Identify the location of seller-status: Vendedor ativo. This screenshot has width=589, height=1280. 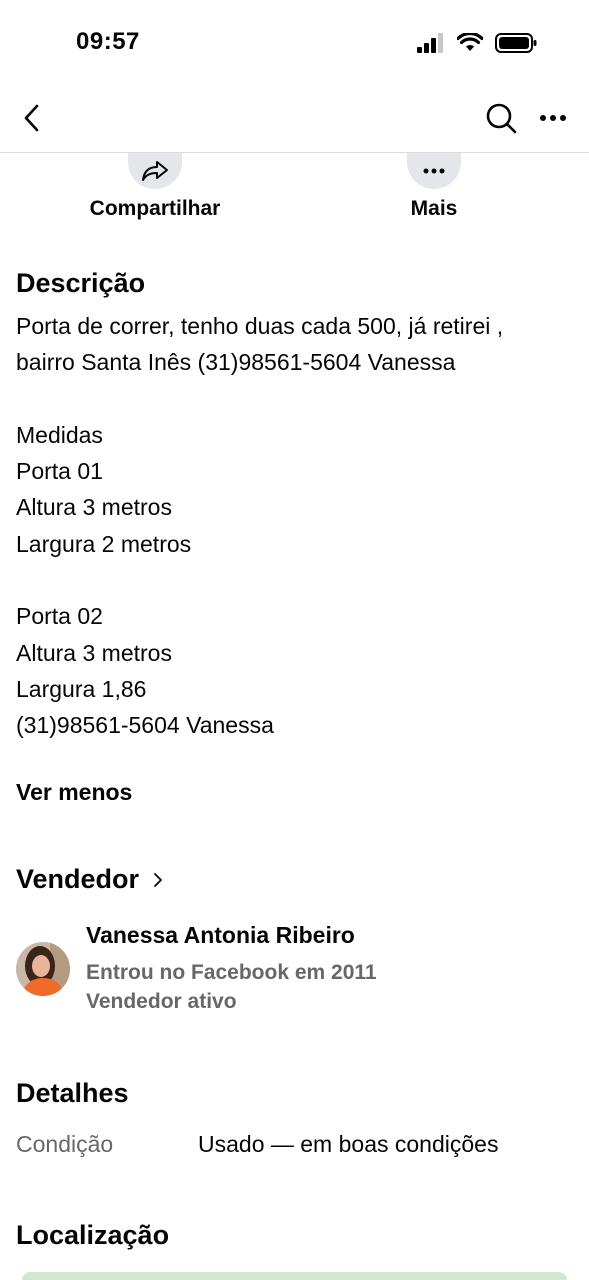
(161, 1001).